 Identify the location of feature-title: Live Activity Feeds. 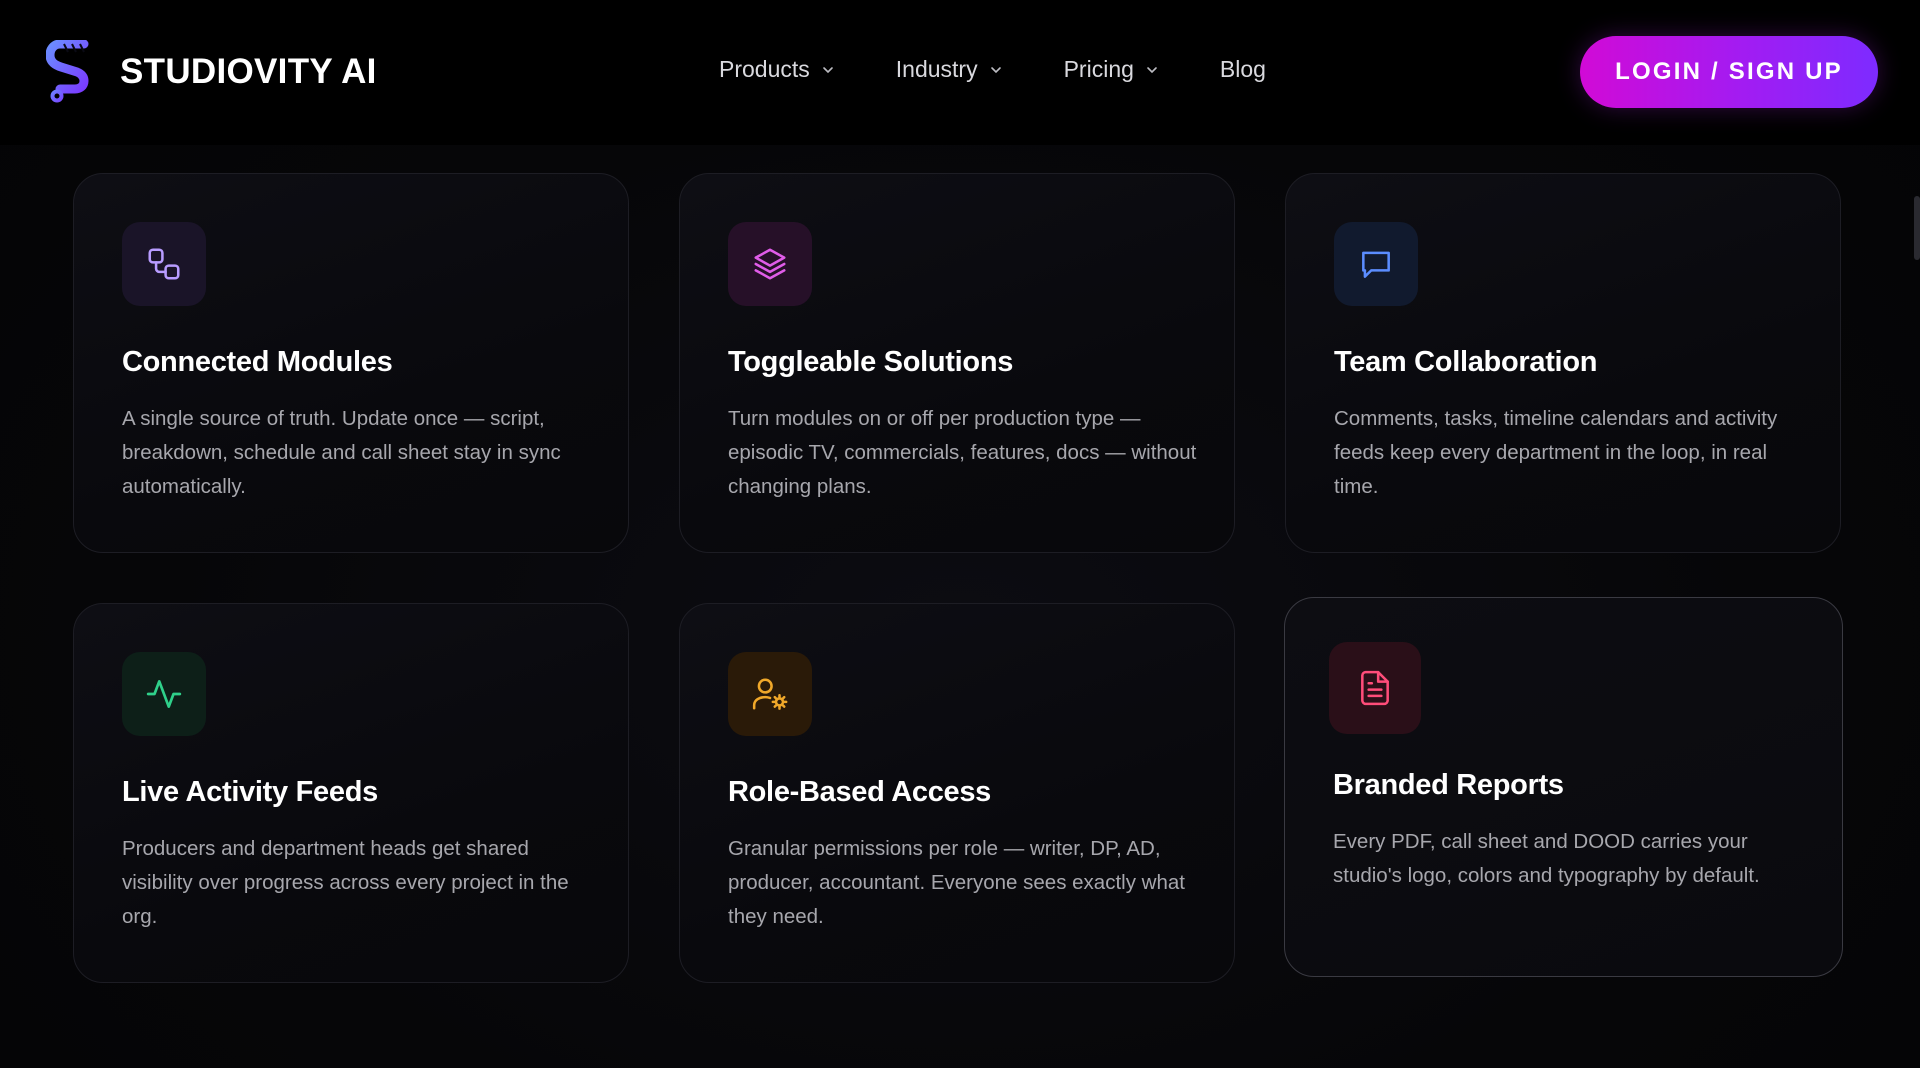
(250, 792).